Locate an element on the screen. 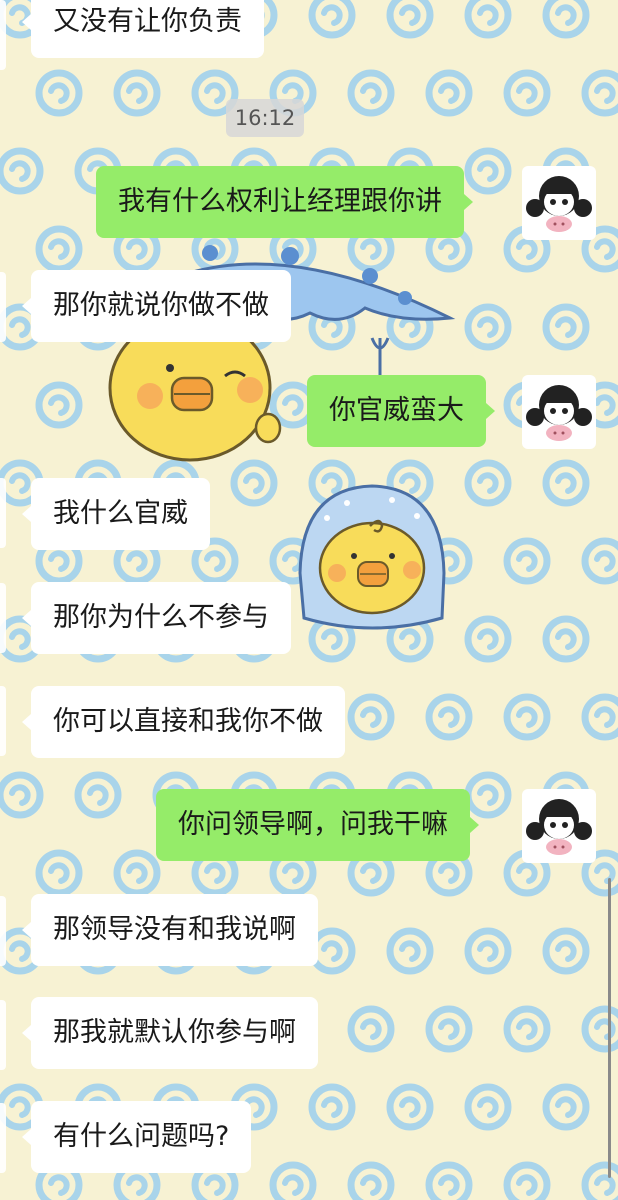 Image resolution: width=618 pixels, height=1200 pixels. outgoing-message: 我有什么权利让经理跟你讲 is located at coordinates (284, 202).